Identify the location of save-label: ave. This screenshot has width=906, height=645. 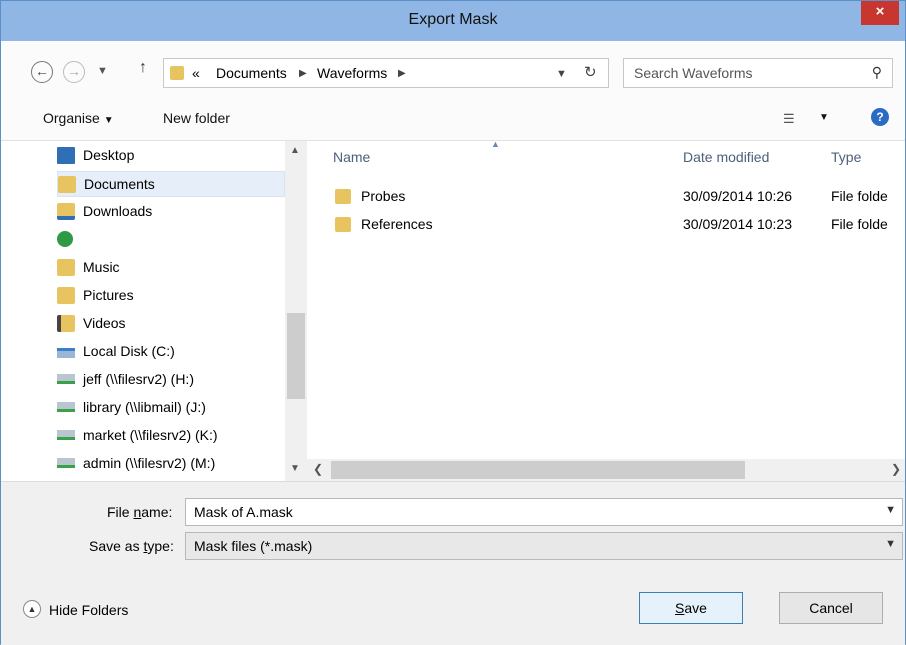
(695, 608).